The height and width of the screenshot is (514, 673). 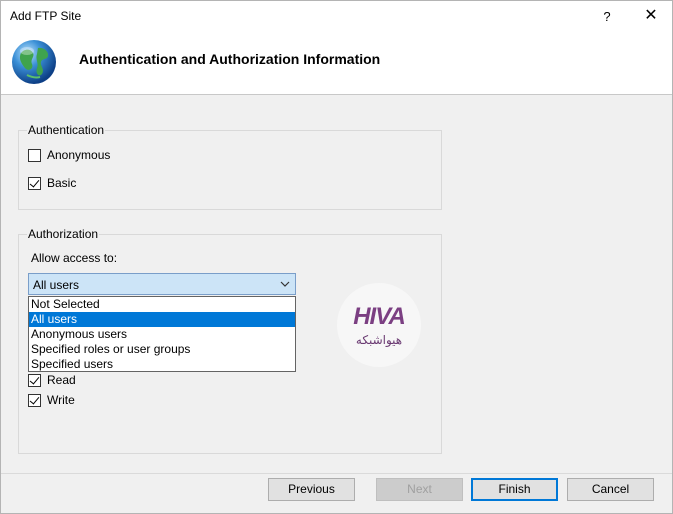 What do you see at coordinates (34, 155) in the screenshot?
I see `anonymous-checkbox` at bounding box center [34, 155].